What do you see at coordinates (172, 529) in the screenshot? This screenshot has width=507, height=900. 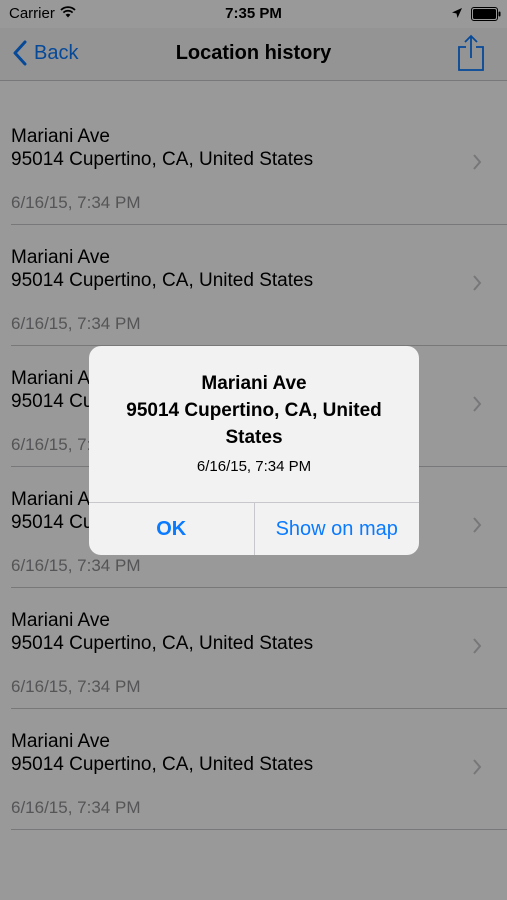 I see `ok-button: OK` at bounding box center [172, 529].